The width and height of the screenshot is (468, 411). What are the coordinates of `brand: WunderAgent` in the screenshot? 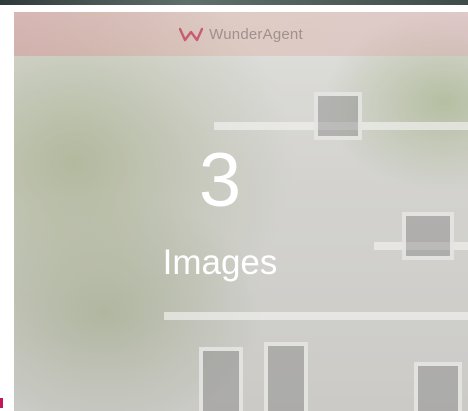 It's located at (240, 34).